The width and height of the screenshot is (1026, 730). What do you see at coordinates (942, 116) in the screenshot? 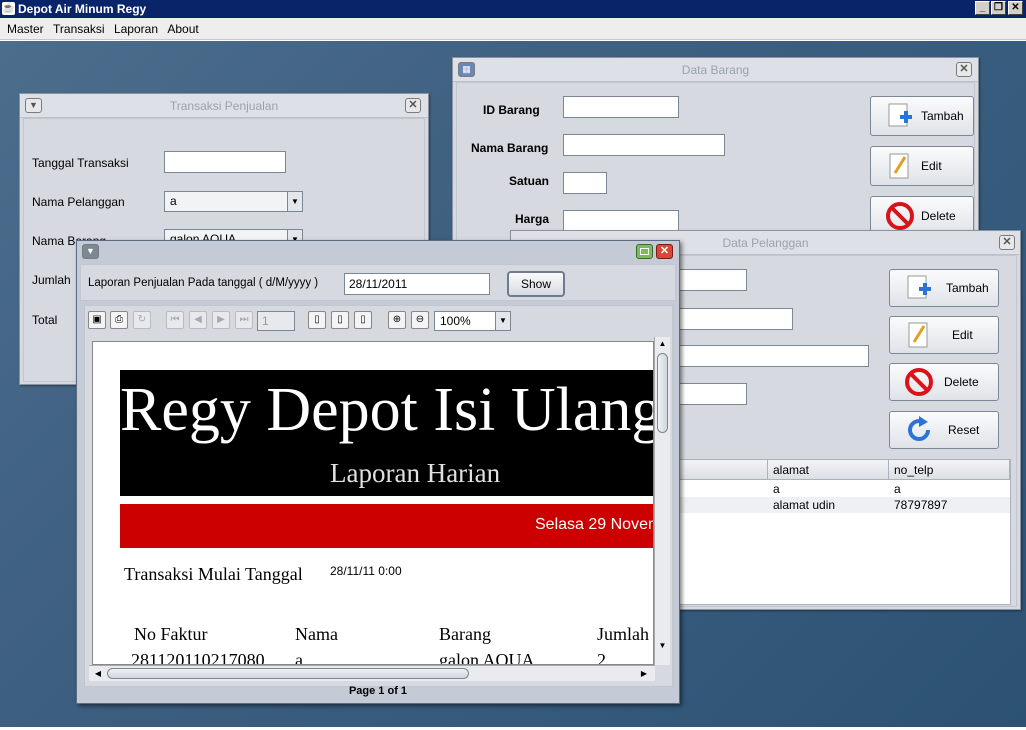
I see `tambah-label: Tambah` at bounding box center [942, 116].